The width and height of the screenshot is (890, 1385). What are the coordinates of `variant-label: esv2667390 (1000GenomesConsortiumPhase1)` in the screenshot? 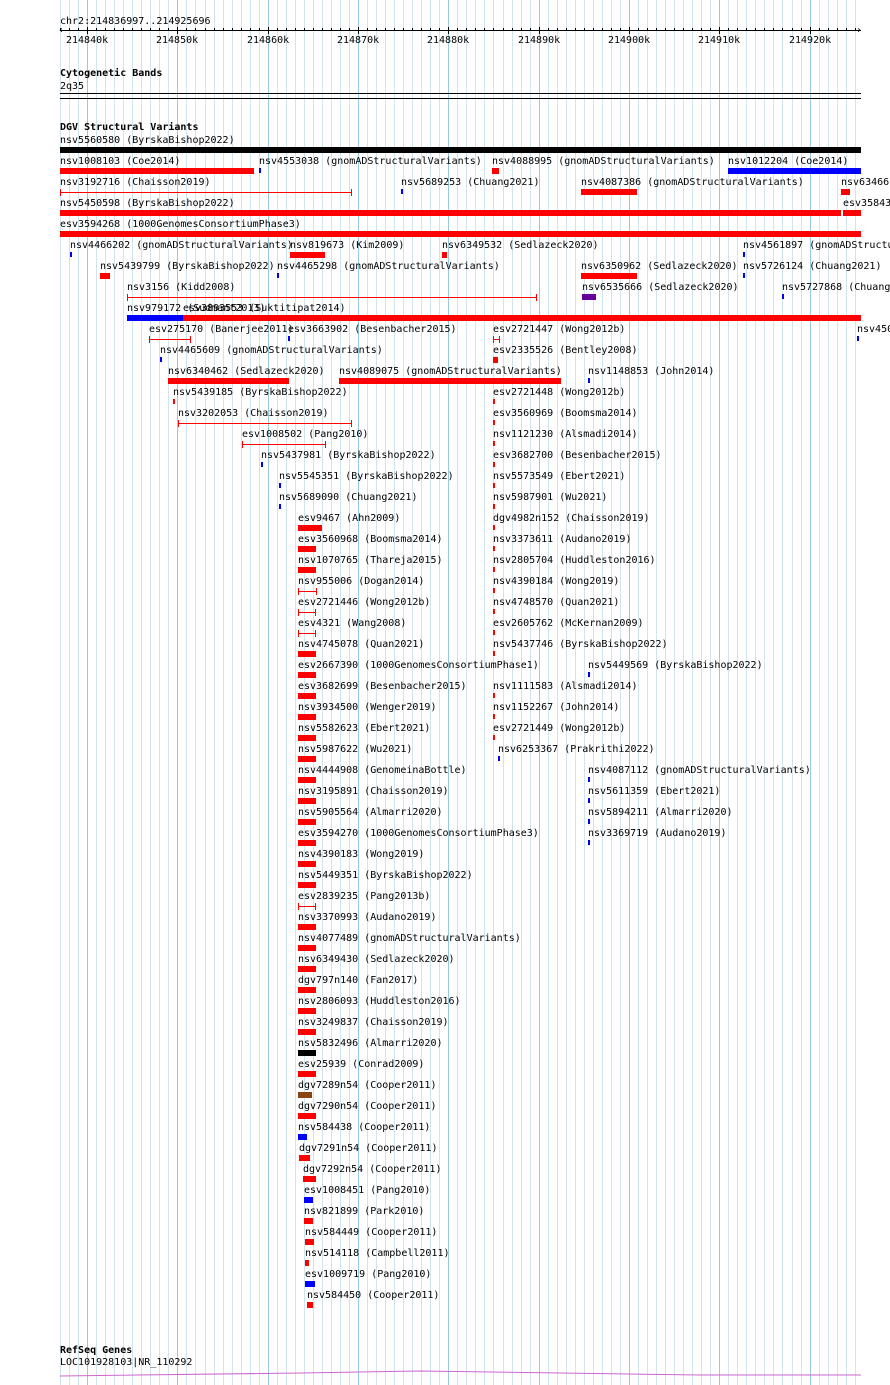 It's located at (418, 665).